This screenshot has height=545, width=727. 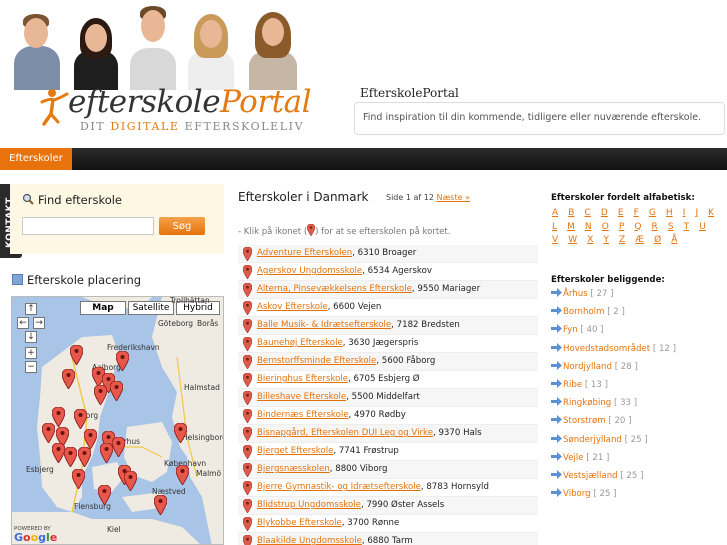 I want to click on school-link: Balle Musik- & Idrætsefterskole, so click(x=324, y=325).